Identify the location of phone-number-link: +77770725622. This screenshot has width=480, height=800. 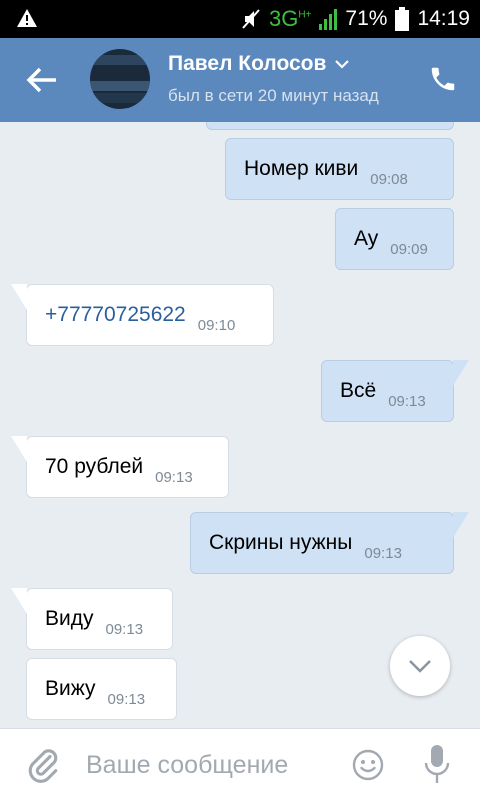
(115, 315).